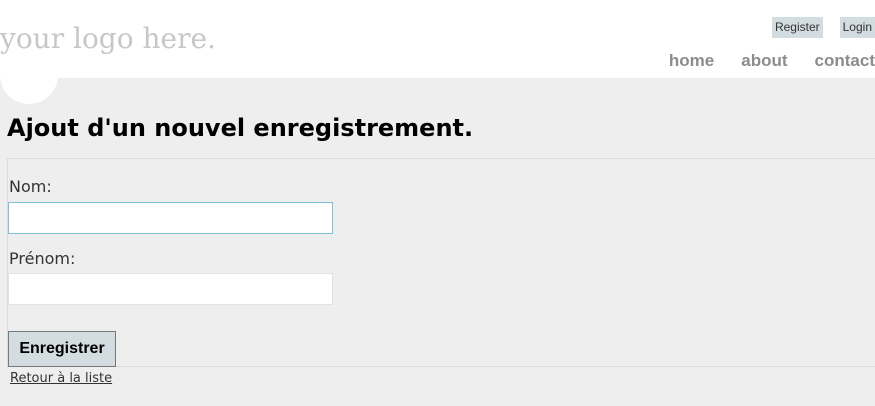 This screenshot has width=875, height=406. What do you see at coordinates (108, 38) in the screenshot?
I see `site-logo: your logo here.` at bounding box center [108, 38].